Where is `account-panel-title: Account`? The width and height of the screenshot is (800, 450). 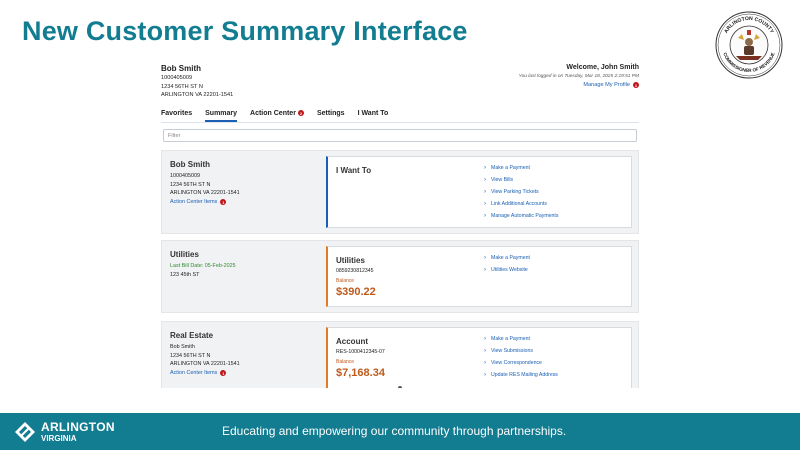 account-panel-title: Account is located at coordinates (352, 341).